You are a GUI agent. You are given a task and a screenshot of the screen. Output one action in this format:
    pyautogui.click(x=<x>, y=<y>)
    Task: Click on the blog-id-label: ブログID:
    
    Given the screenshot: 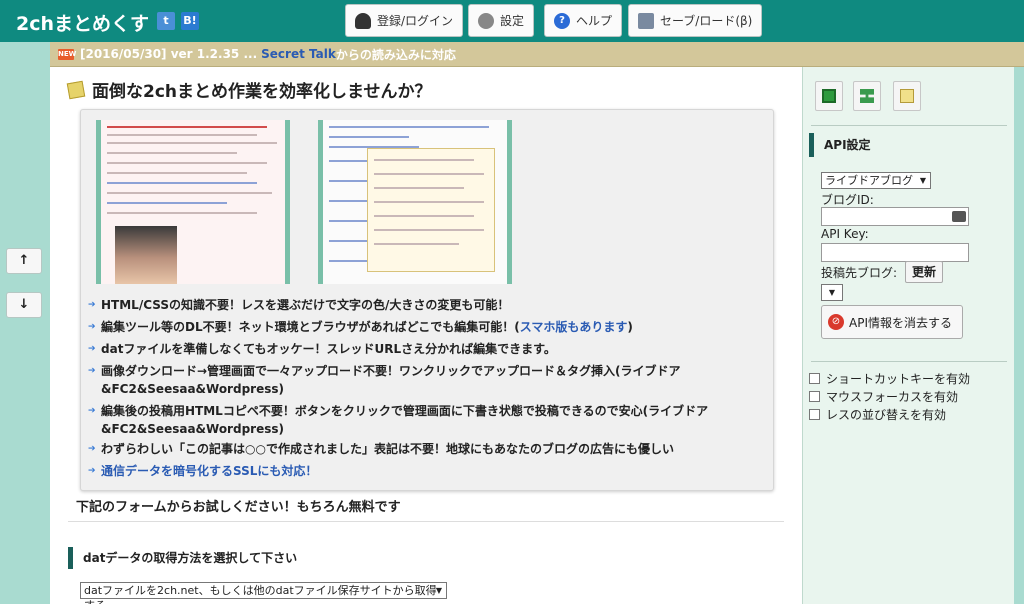 What is the action you would take?
    pyautogui.click(x=847, y=200)
    